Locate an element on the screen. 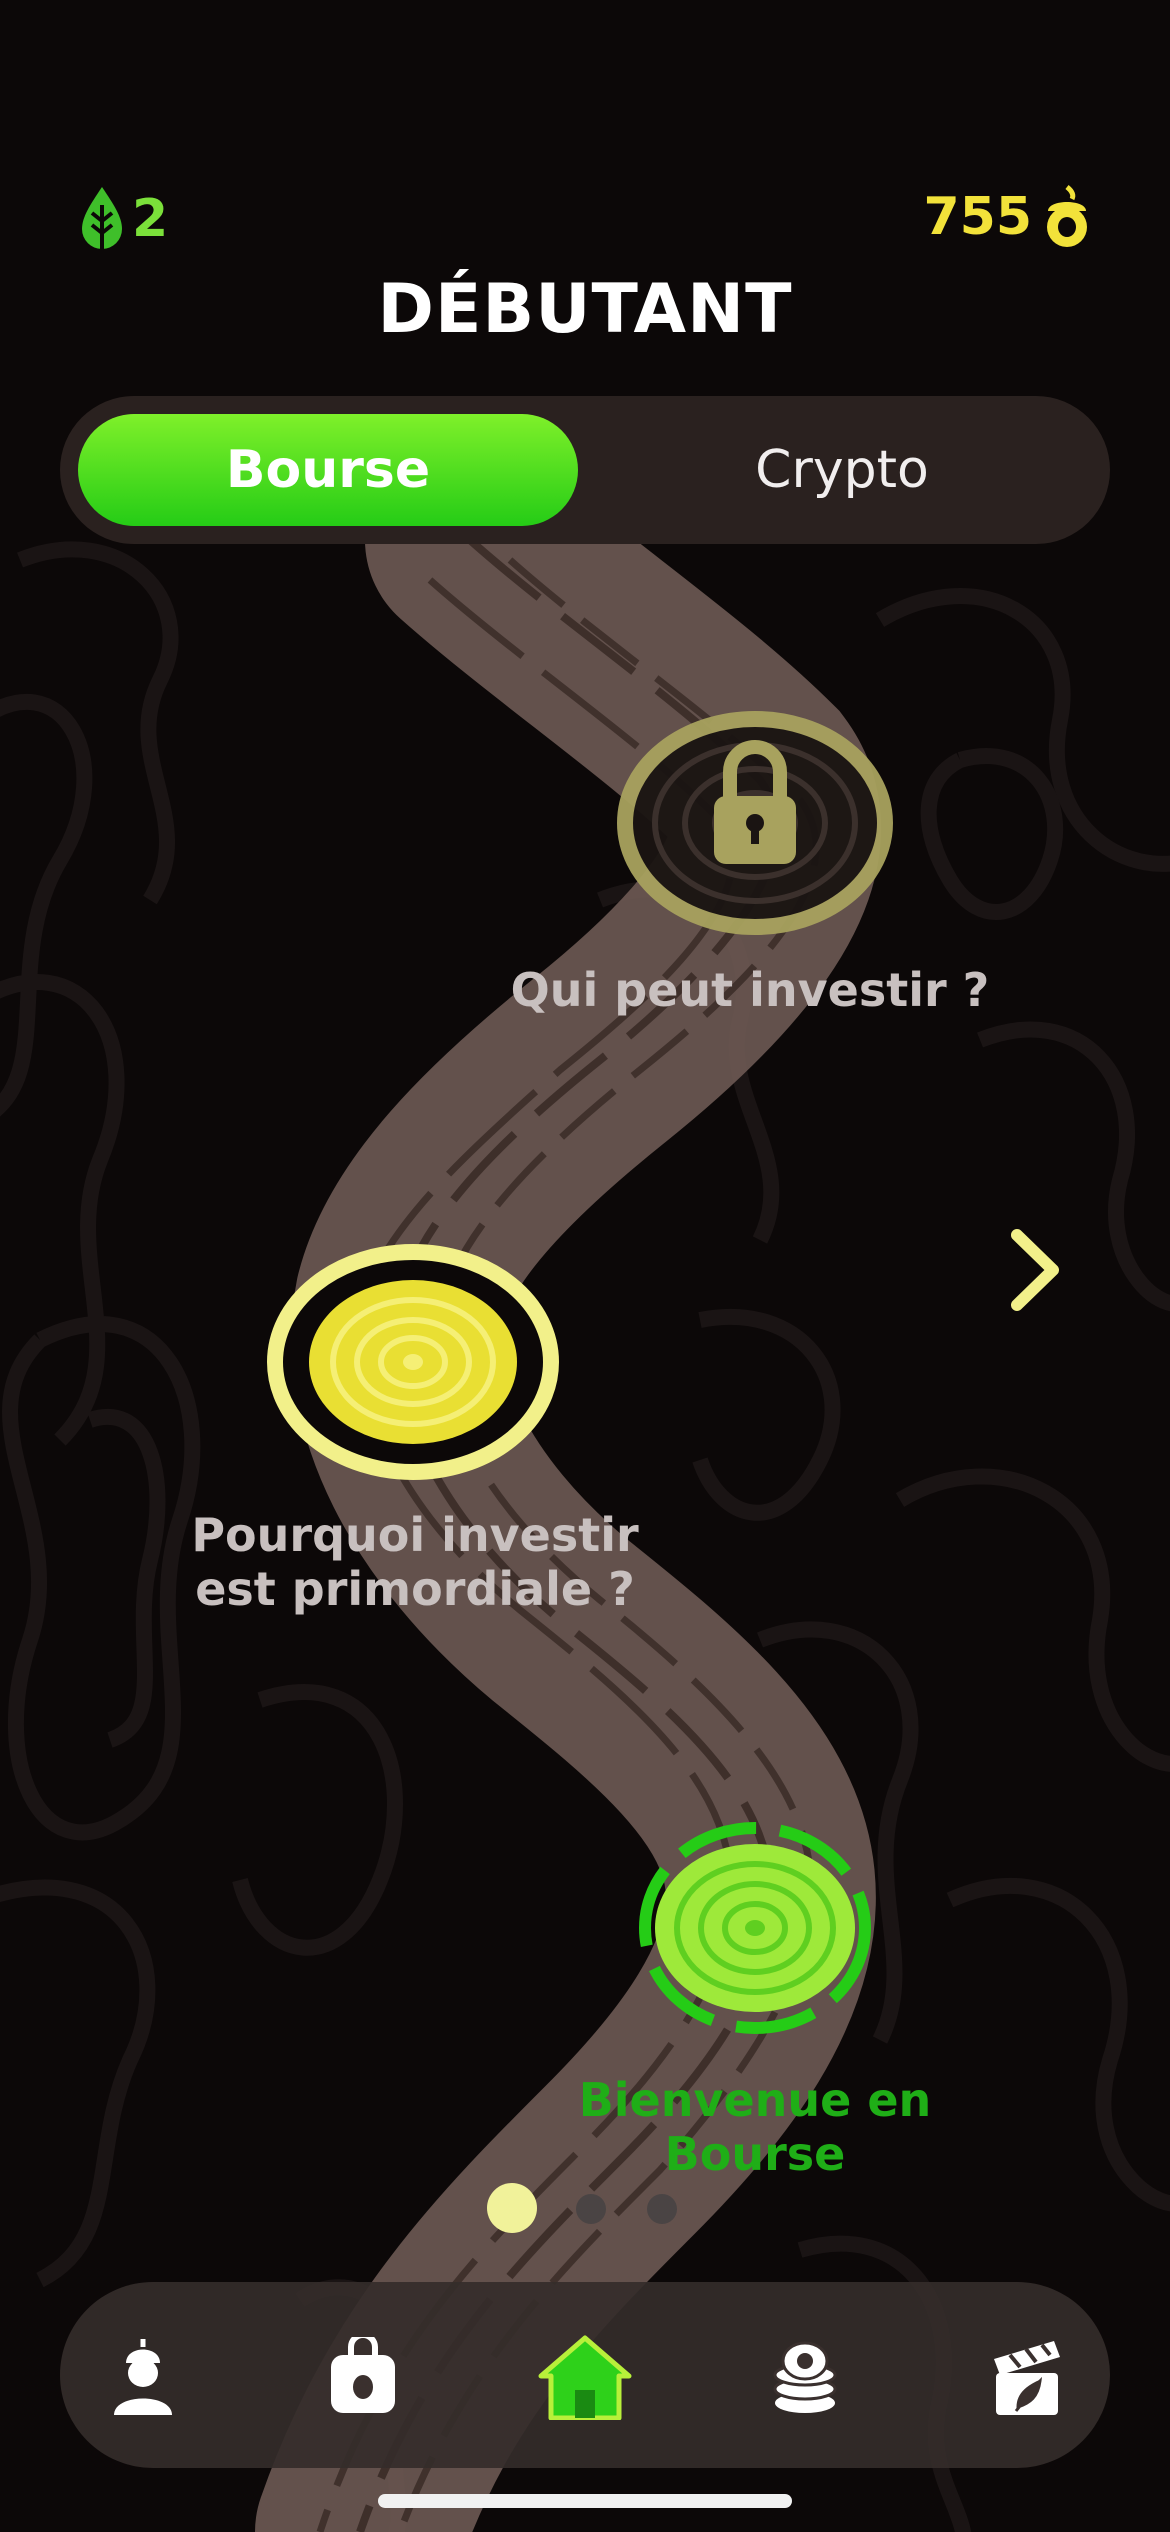 Image resolution: width=1170 pixels, height=2532 pixels. lesson-label-bienvenue: Bienvenue en Bourse is located at coordinates (755, 2127).